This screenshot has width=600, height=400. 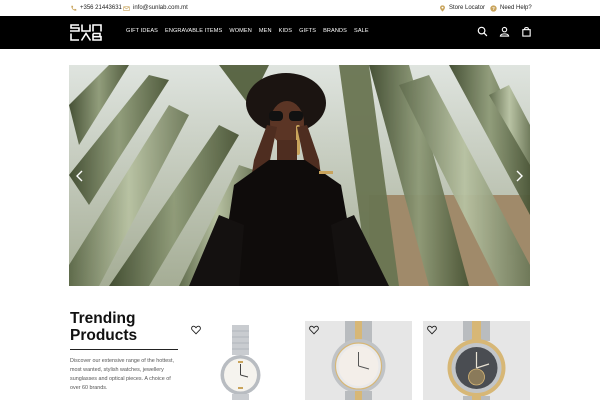 What do you see at coordinates (101, 8) in the screenshot?
I see `phone-number: +356 21443631` at bounding box center [101, 8].